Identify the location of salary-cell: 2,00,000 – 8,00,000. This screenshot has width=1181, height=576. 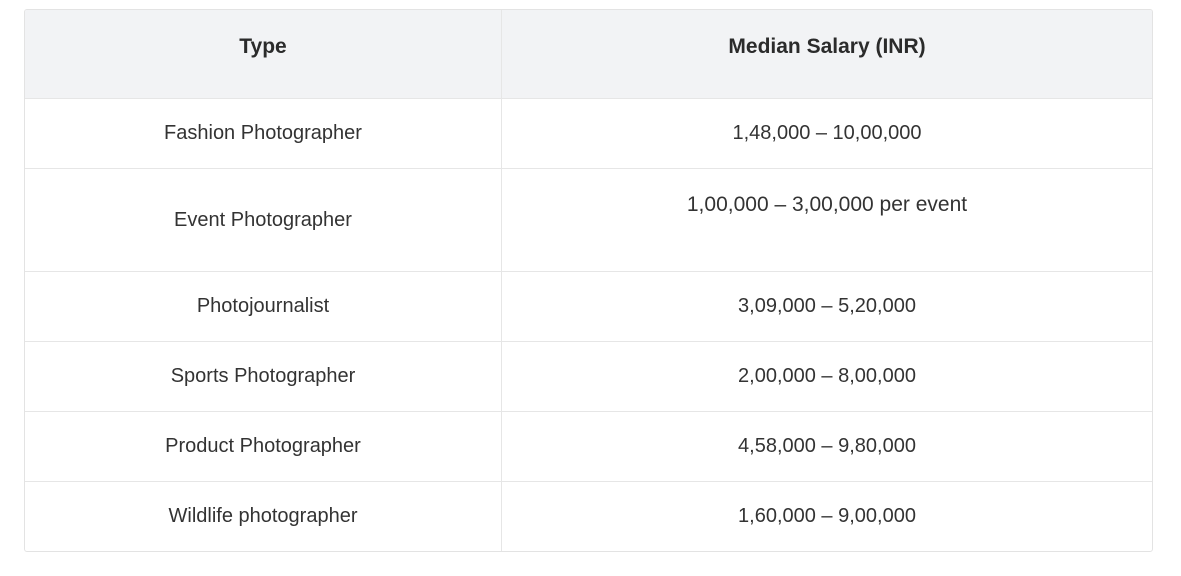
(827, 376).